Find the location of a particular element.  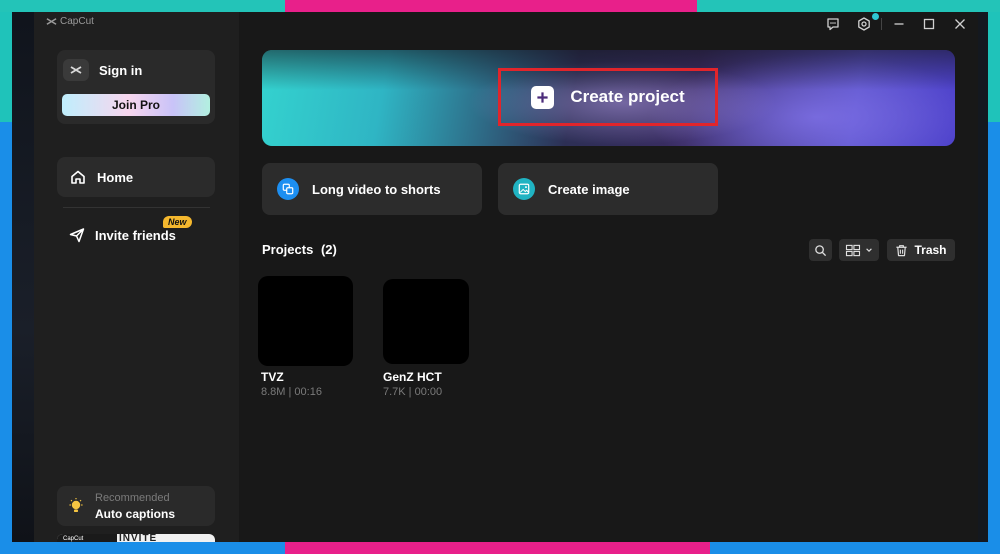

sign-in-button: Sign in is located at coordinates (102, 70).